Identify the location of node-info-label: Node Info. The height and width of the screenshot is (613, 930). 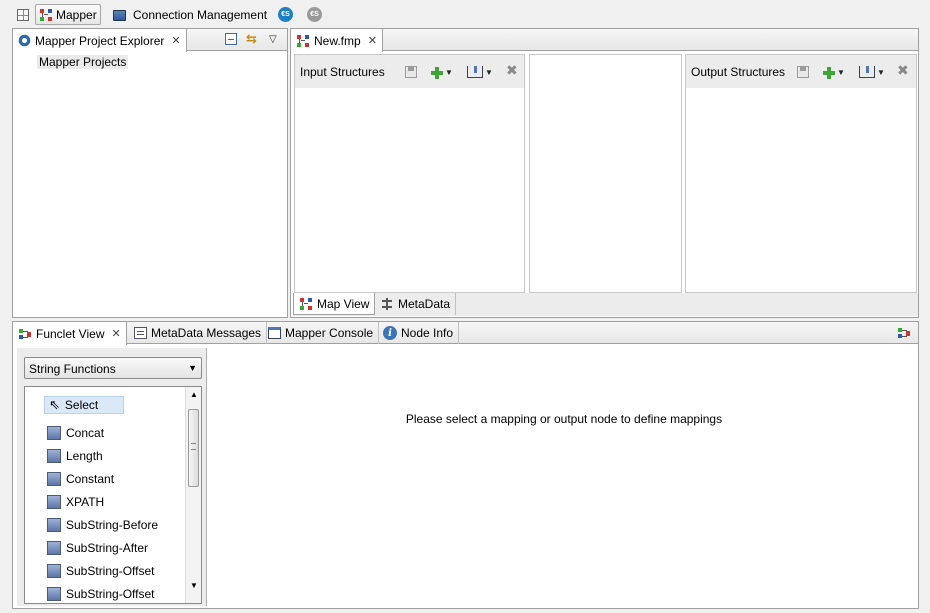
(427, 333).